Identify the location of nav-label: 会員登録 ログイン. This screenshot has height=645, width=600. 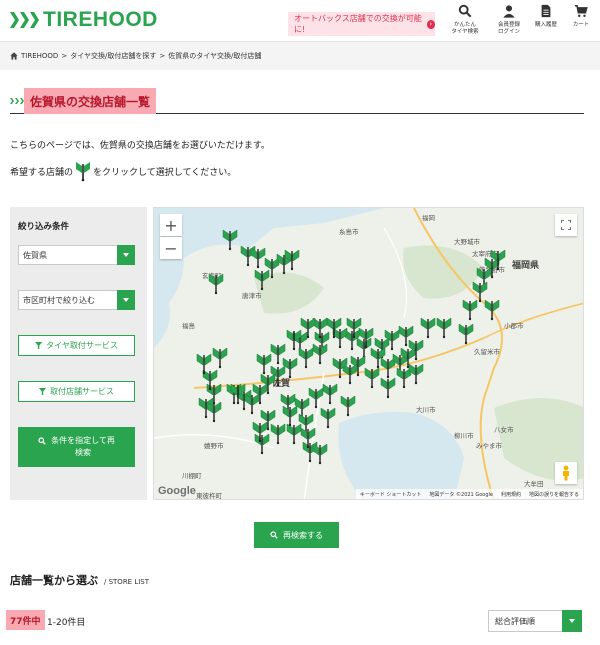
(508, 28).